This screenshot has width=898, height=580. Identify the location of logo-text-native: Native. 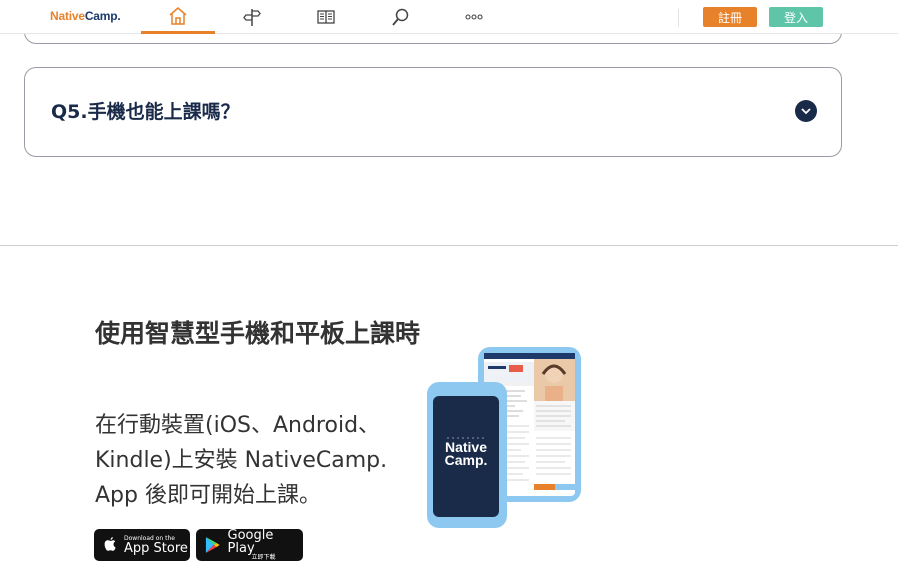
(67, 16).